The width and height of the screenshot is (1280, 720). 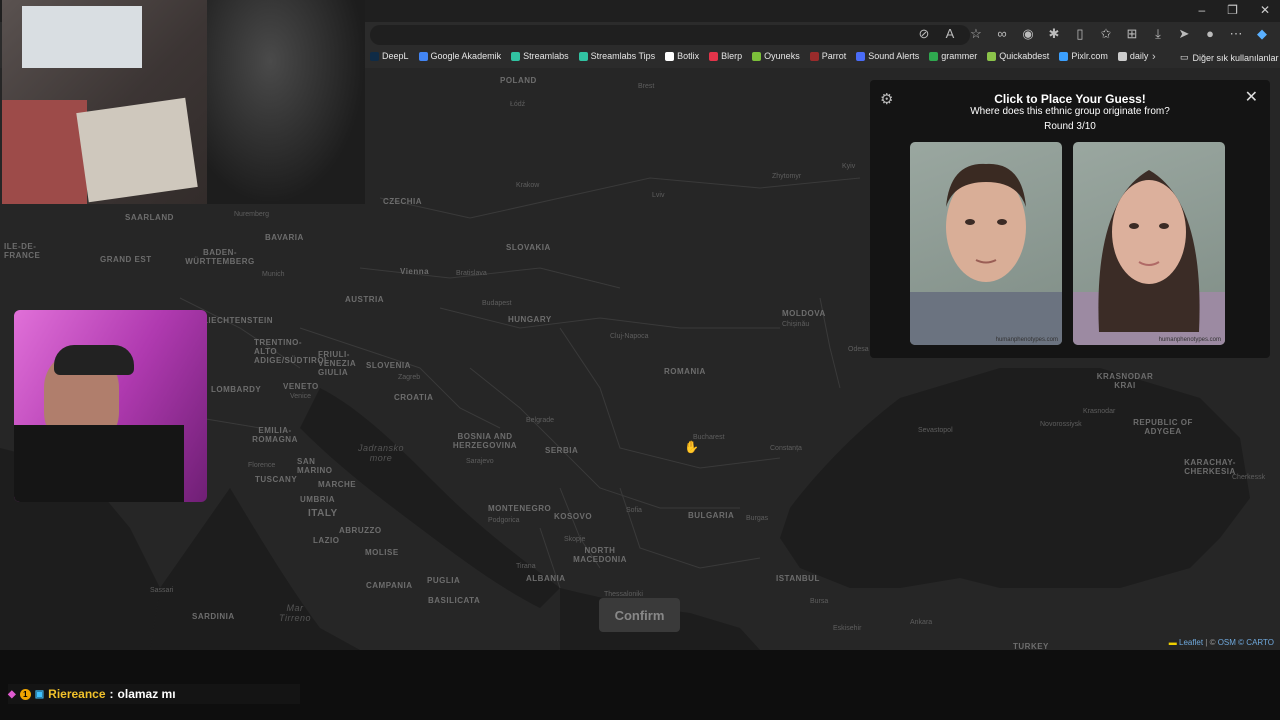 What do you see at coordinates (1099, 411) in the screenshot?
I see `city-krasnodar: Krasnodar` at bounding box center [1099, 411].